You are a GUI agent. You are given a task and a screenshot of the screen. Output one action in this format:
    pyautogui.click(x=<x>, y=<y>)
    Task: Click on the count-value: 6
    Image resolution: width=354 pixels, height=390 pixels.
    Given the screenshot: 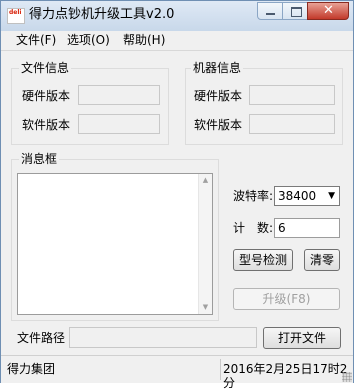 What is the action you would take?
    pyautogui.click(x=282, y=228)
    